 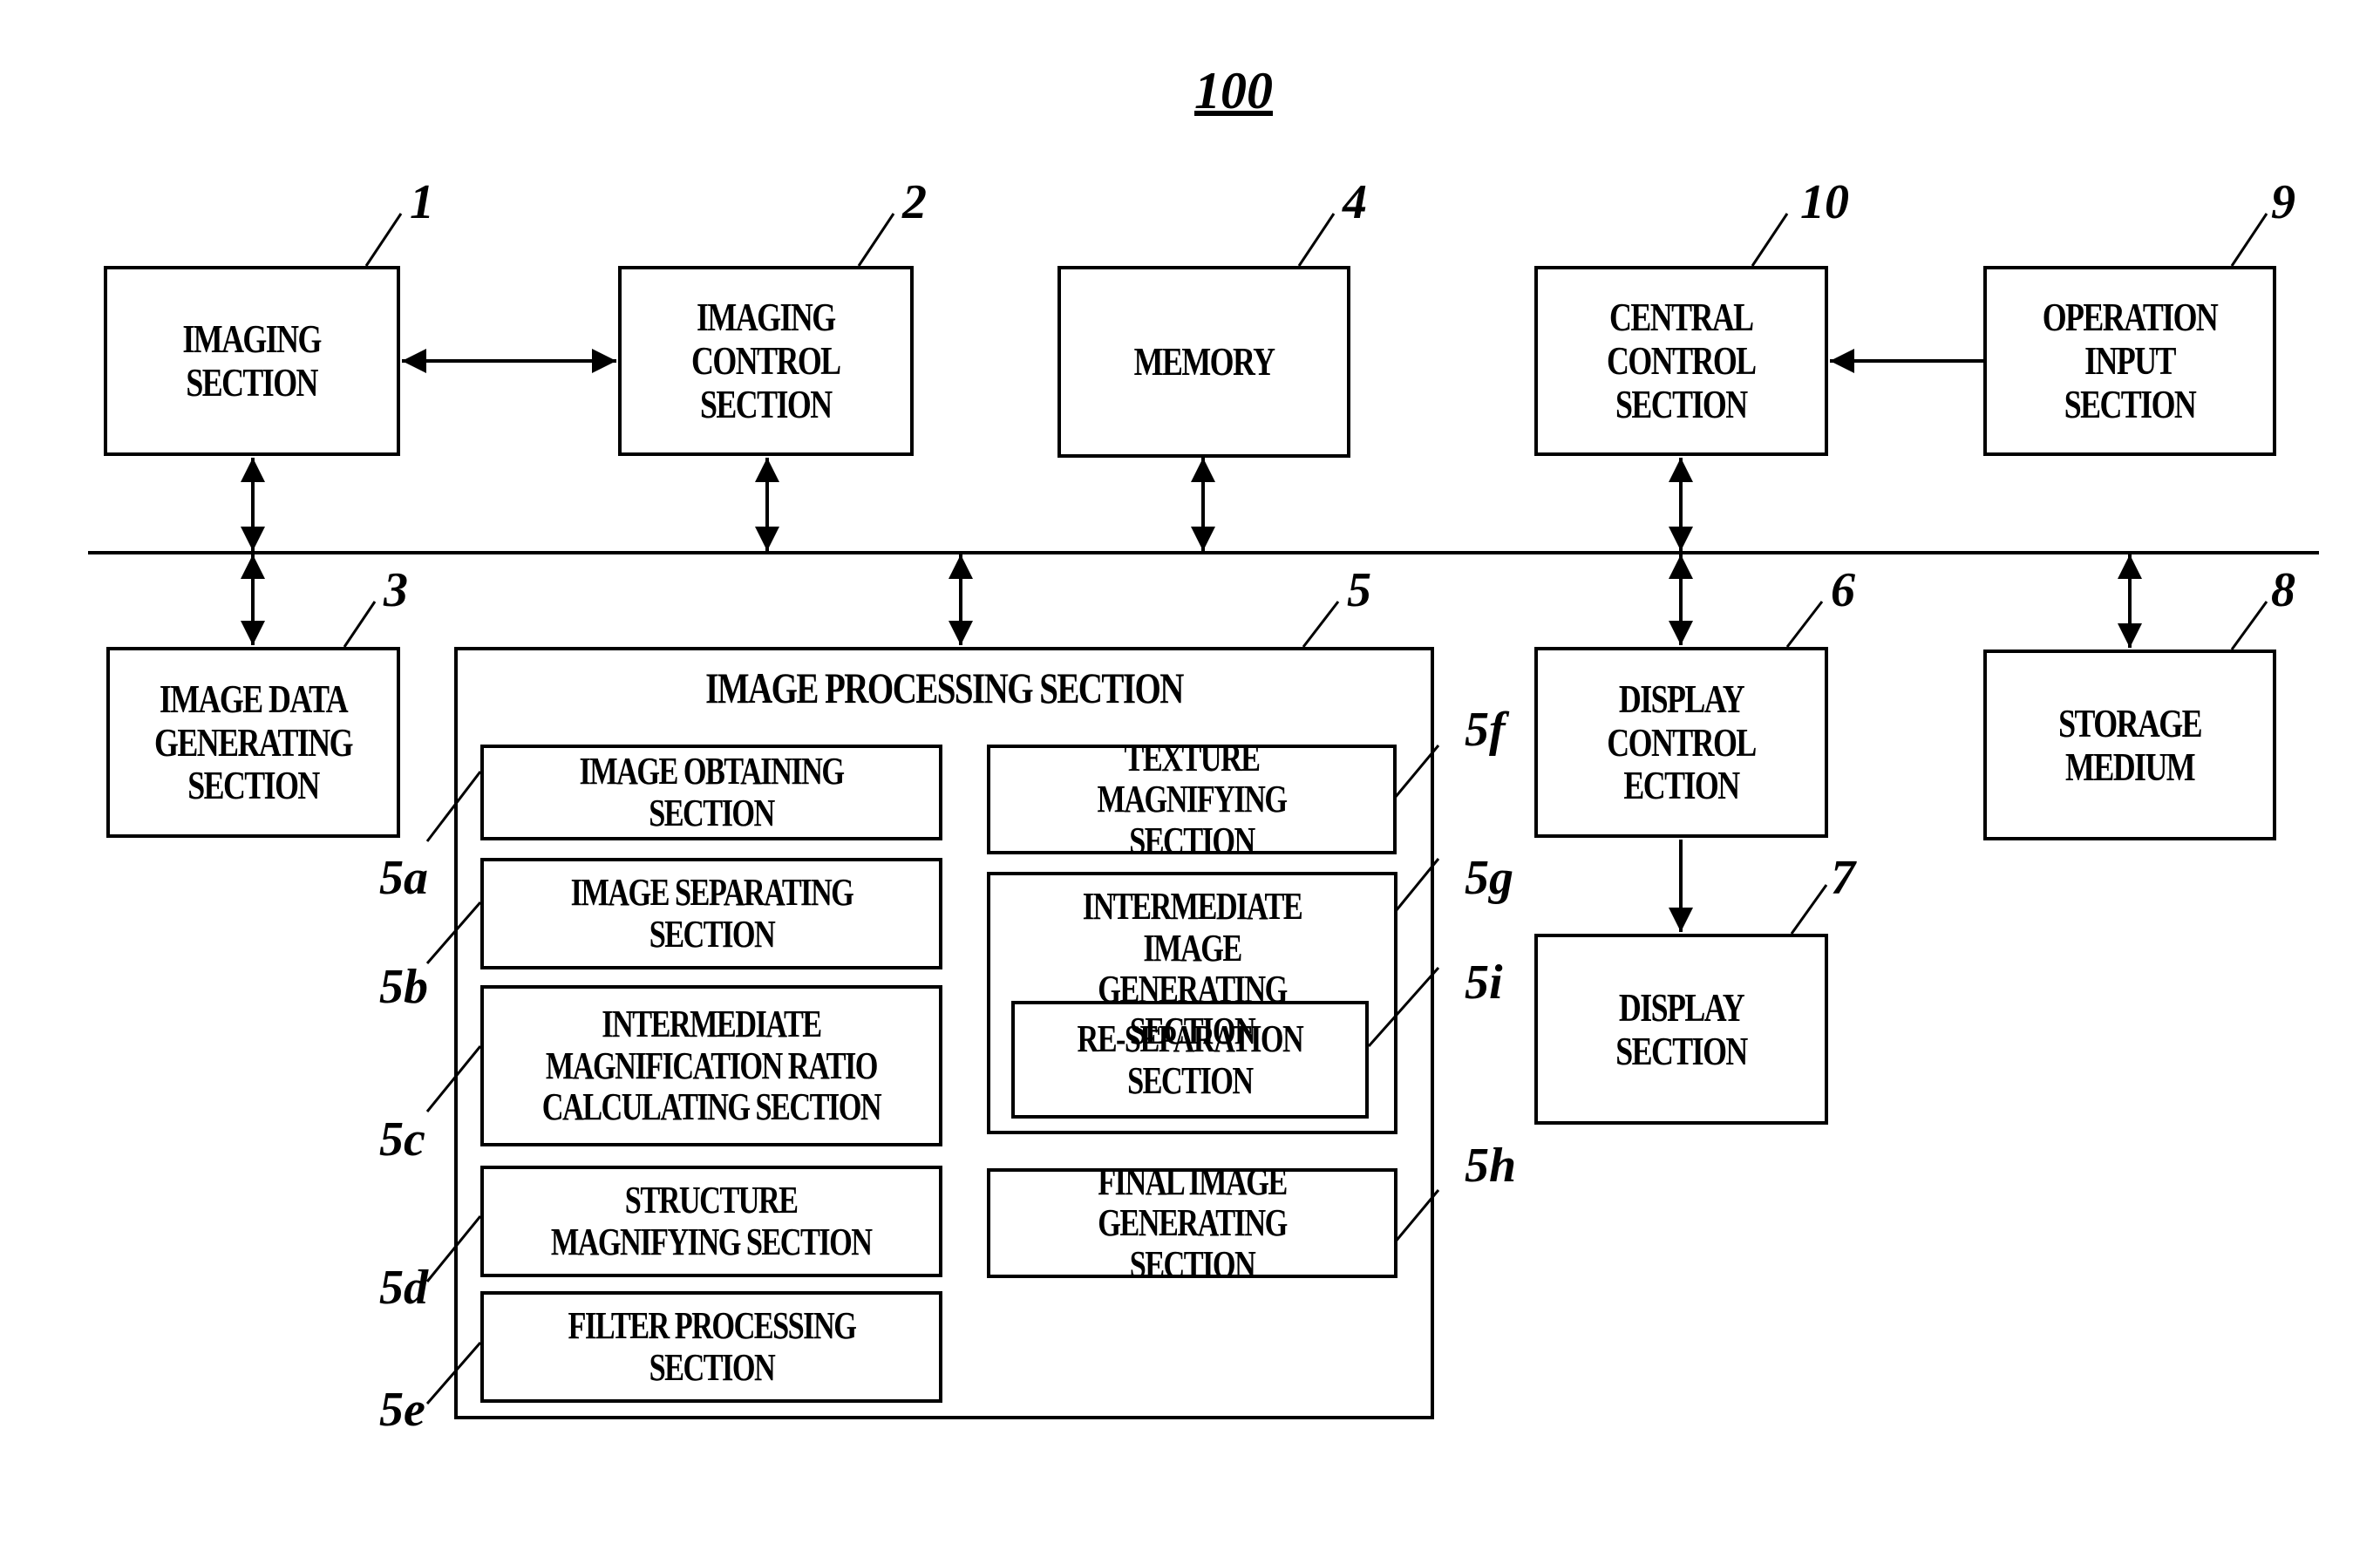 I want to click on display-control-section-box: DISPLAY CONTROL ECTION, so click(x=1681, y=743).